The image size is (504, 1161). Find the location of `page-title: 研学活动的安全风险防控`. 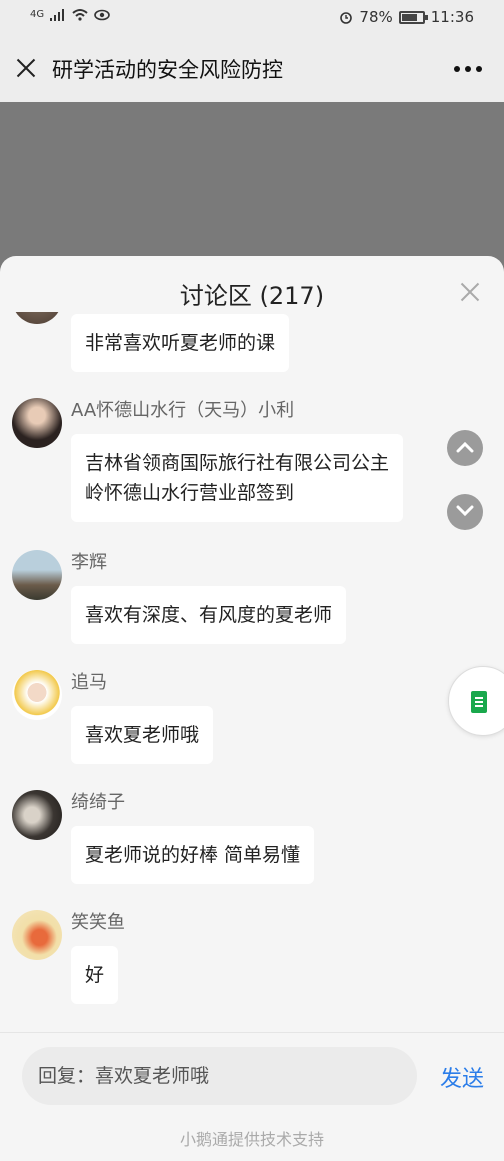

page-title: 研学活动的安全风险防控 is located at coordinates (167, 70).